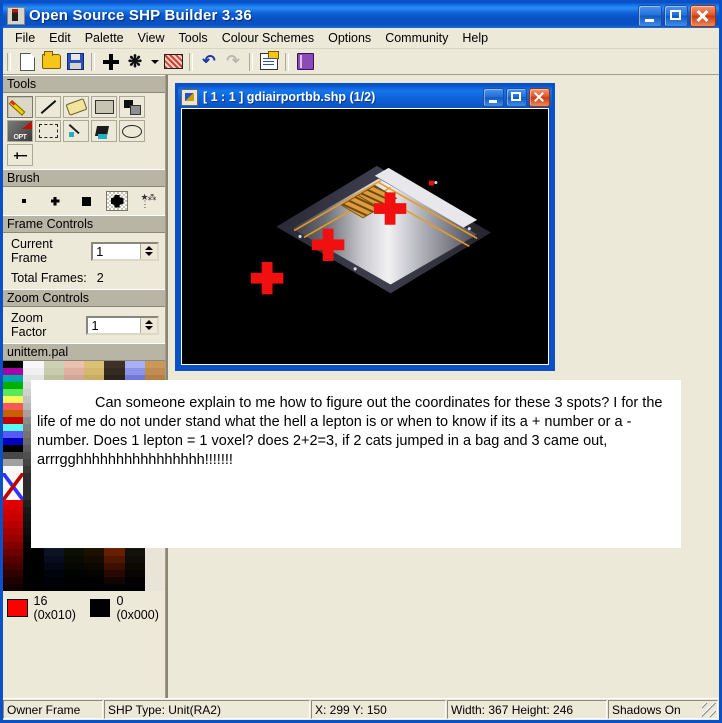  Describe the element at coordinates (104, 107) in the screenshot. I see `rectangle-tool-button` at that location.